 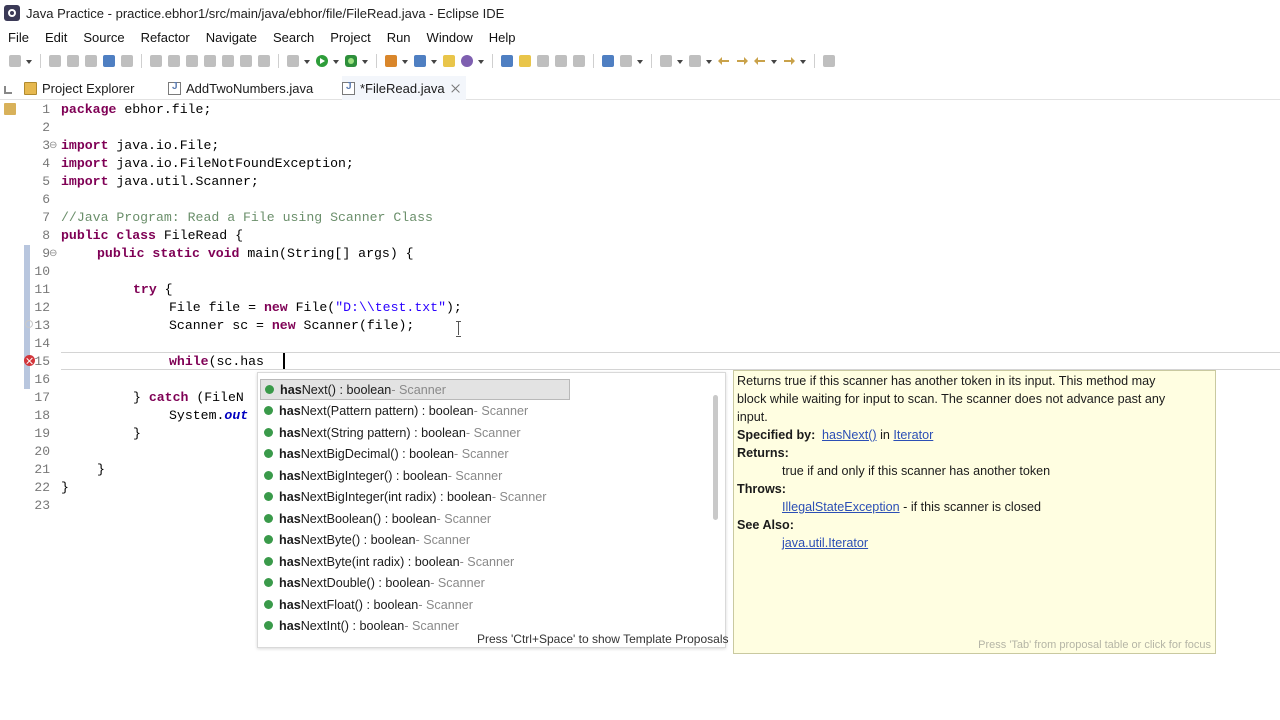 I want to click on menu-file: File, so click(x=18, y=38).